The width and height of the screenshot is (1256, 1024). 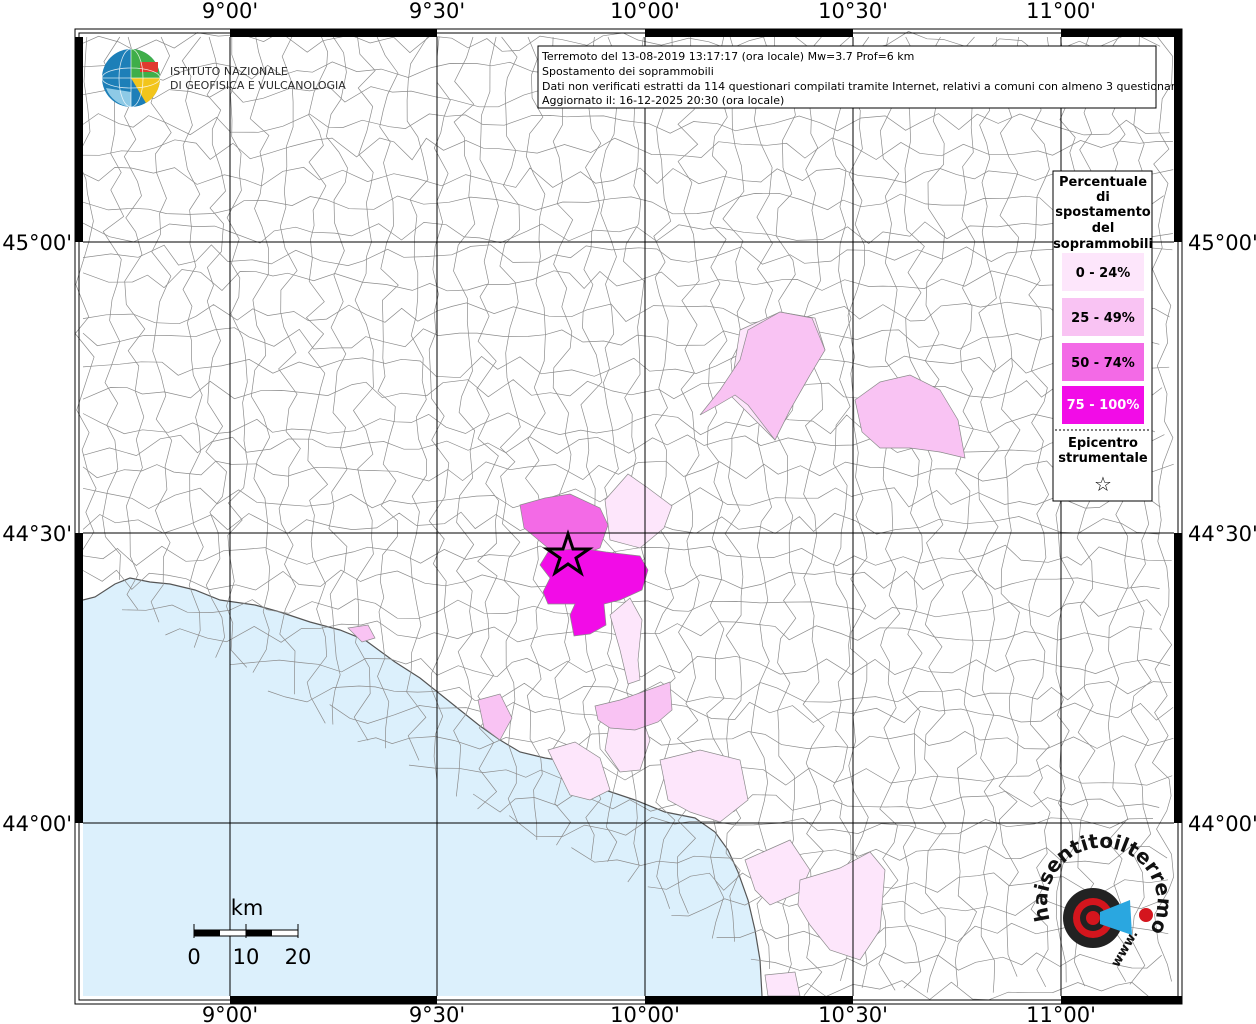 I want to click on longitude-labels-top: 9°00' 9°30' 10°00' 10°30' 11°00', so click(x=649, y=11).